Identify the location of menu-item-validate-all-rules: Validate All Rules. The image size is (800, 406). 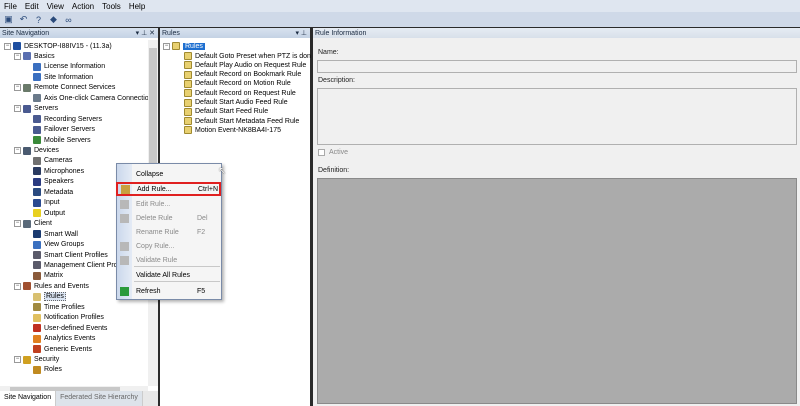
(169, 275).